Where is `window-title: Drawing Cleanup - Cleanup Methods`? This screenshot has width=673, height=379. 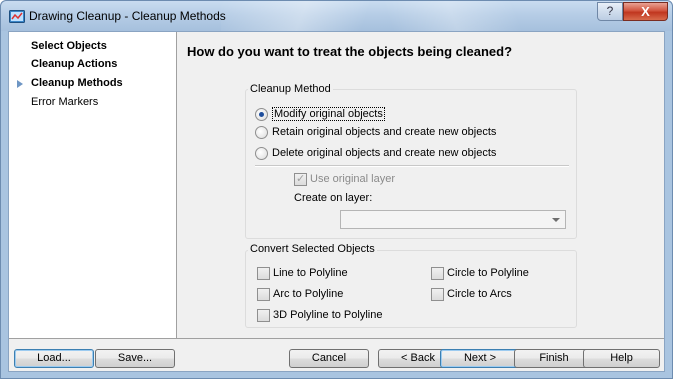
window-title: Drawing Cleanup - Cleanup Methods is located at coordinates (127, 16).